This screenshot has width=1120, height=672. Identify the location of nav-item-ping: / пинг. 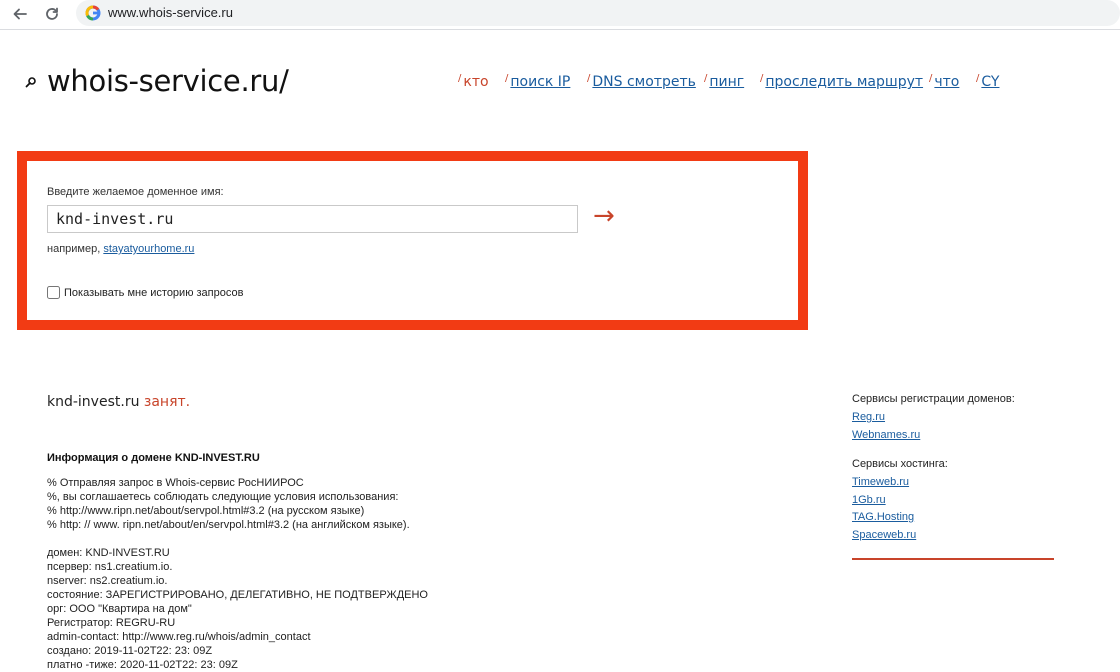
(724, 81).